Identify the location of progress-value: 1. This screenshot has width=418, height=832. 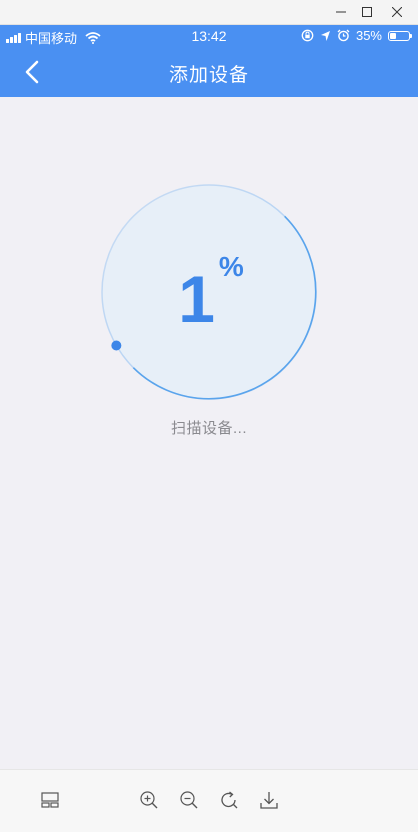
(196, 299).